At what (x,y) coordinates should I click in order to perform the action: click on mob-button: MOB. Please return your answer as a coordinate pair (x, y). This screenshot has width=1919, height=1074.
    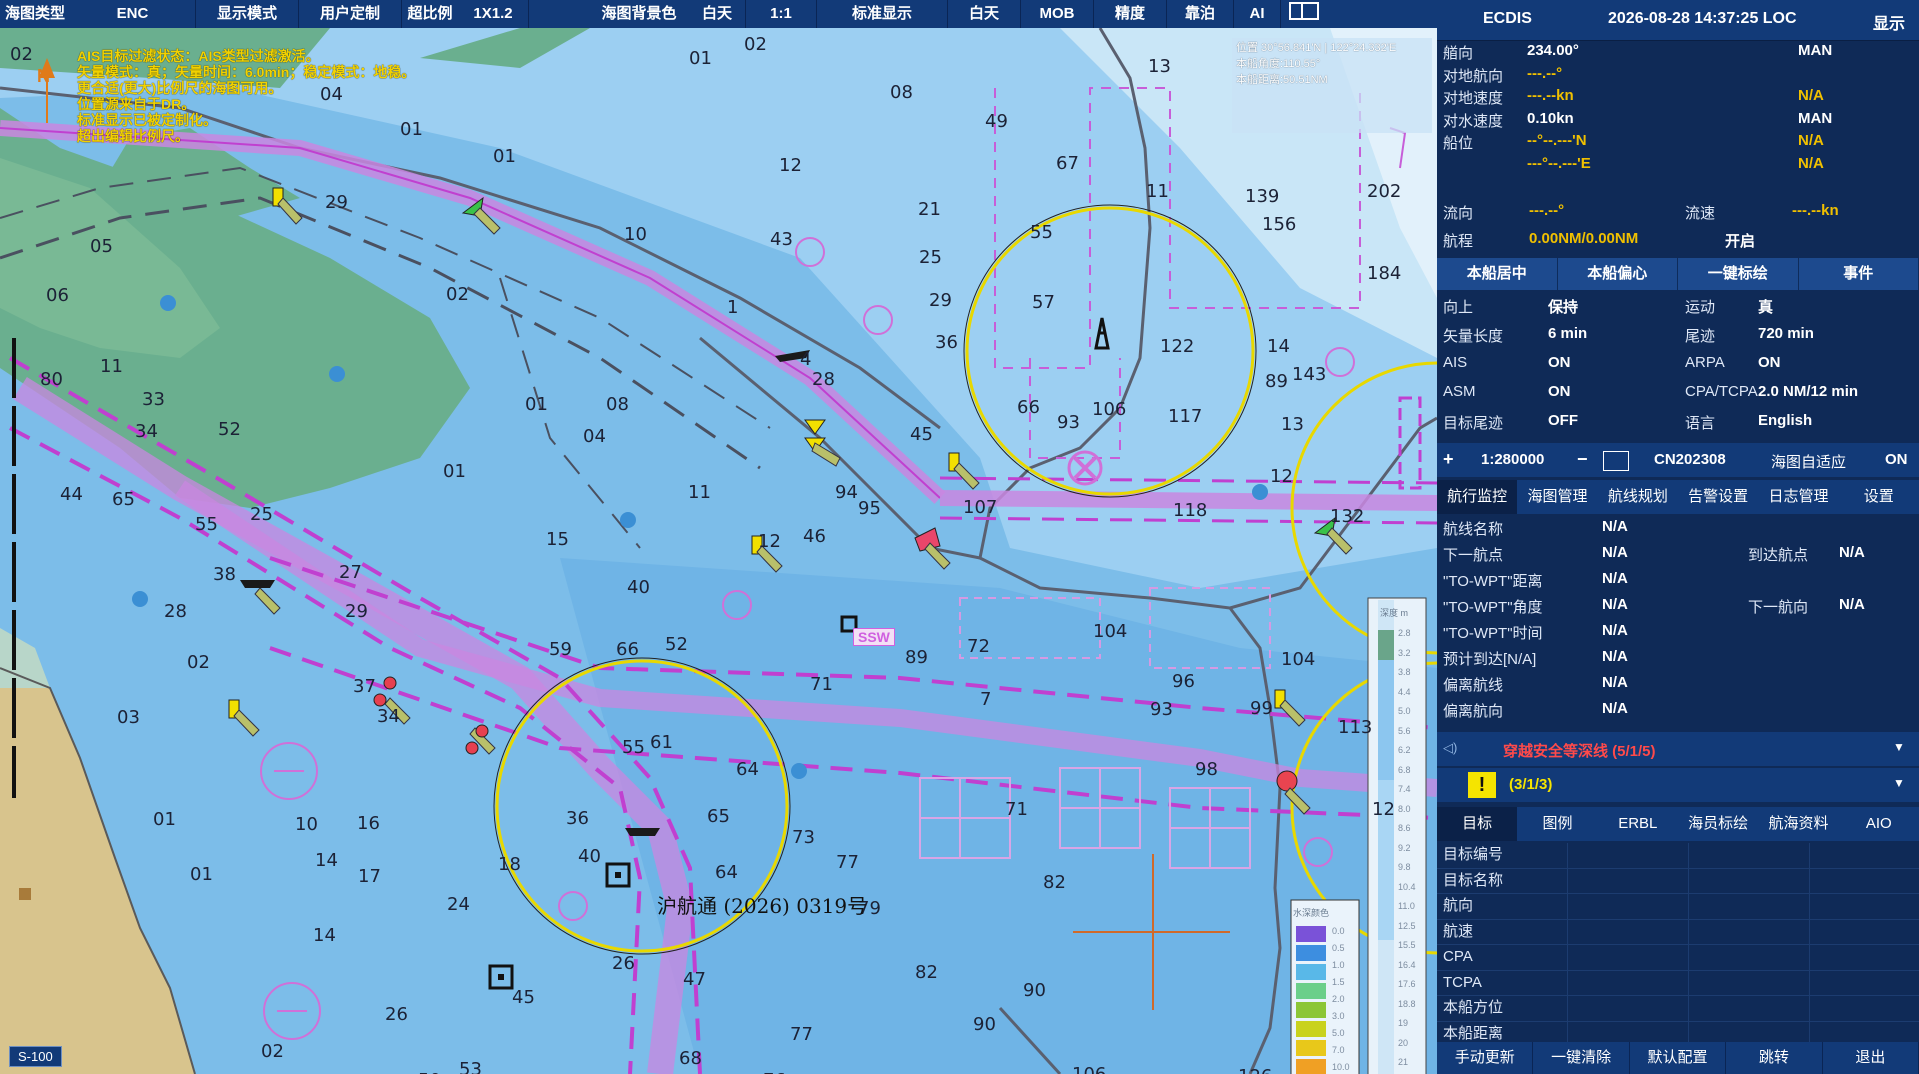
    Looking at the image, I should click on (1057, 14).